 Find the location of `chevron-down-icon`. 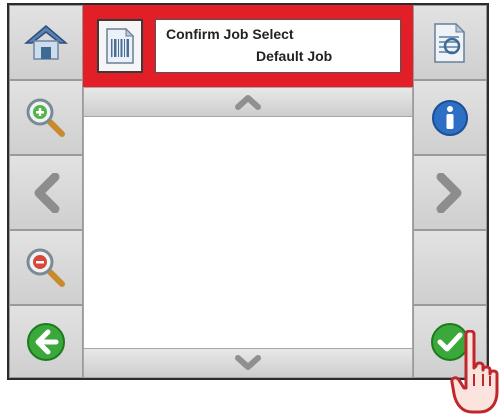

chevron-down-icon is located at coordinates (248, 362).